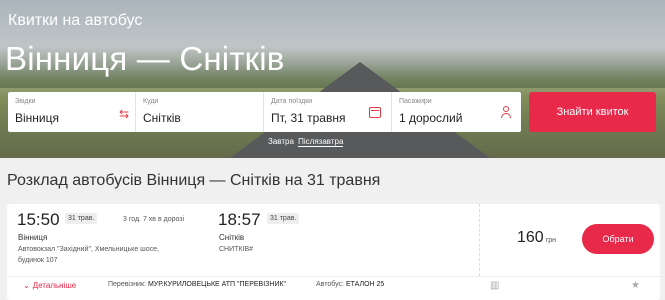  Describe the element at coordinates (72, 112) in the screenshot. I see `from-field: Звідки Вінниця ⇆` at that location.